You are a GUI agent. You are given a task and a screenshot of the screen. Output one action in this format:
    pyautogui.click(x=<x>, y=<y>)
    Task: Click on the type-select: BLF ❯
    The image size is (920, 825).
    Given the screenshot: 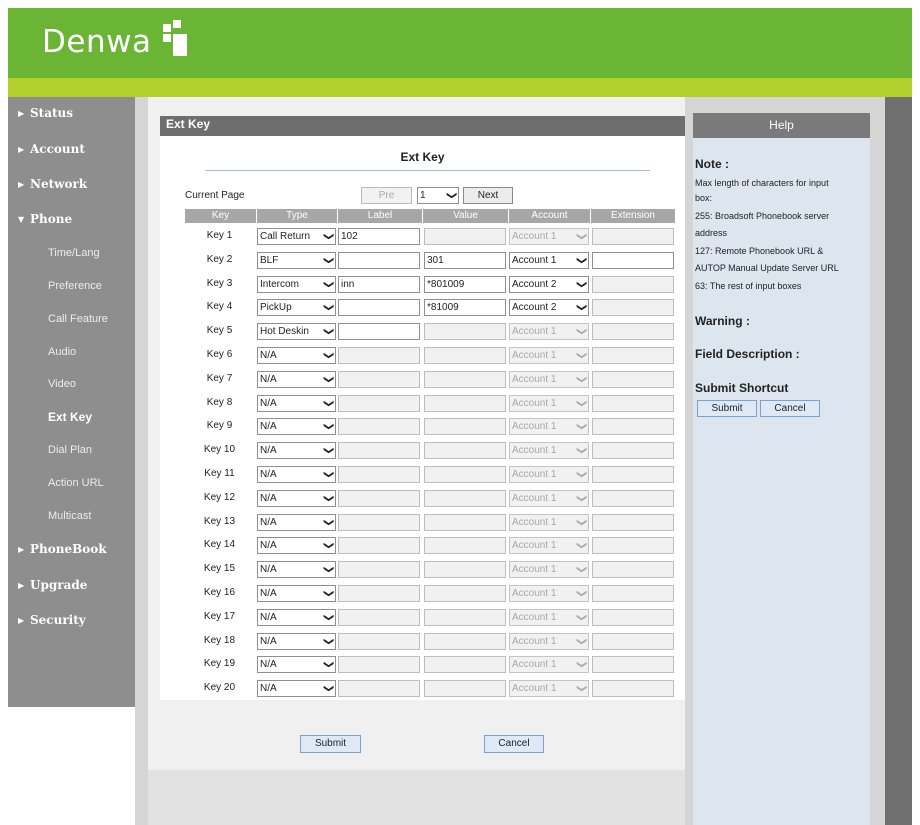 What is the action you would take?
    pyautogui.click(x=296, y=260)
    